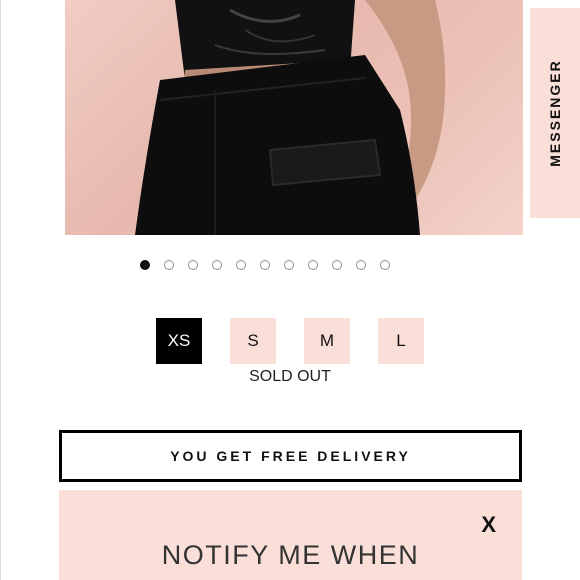 Image resolution: width=580 pixels, height=580 pixels. I want to click on messenger-label: MESSENGER, so click(555, 113).